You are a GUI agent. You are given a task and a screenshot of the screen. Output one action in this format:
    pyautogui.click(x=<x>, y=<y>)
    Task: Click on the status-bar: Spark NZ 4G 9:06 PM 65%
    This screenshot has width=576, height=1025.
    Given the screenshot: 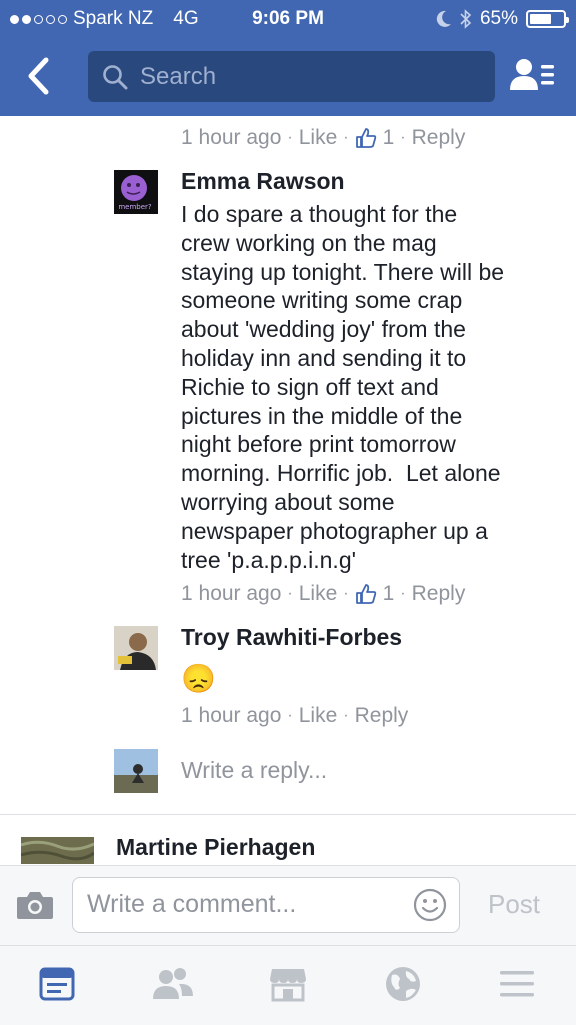 What is the action you would take?
    pyautogui.click(x=288, y=19)
    